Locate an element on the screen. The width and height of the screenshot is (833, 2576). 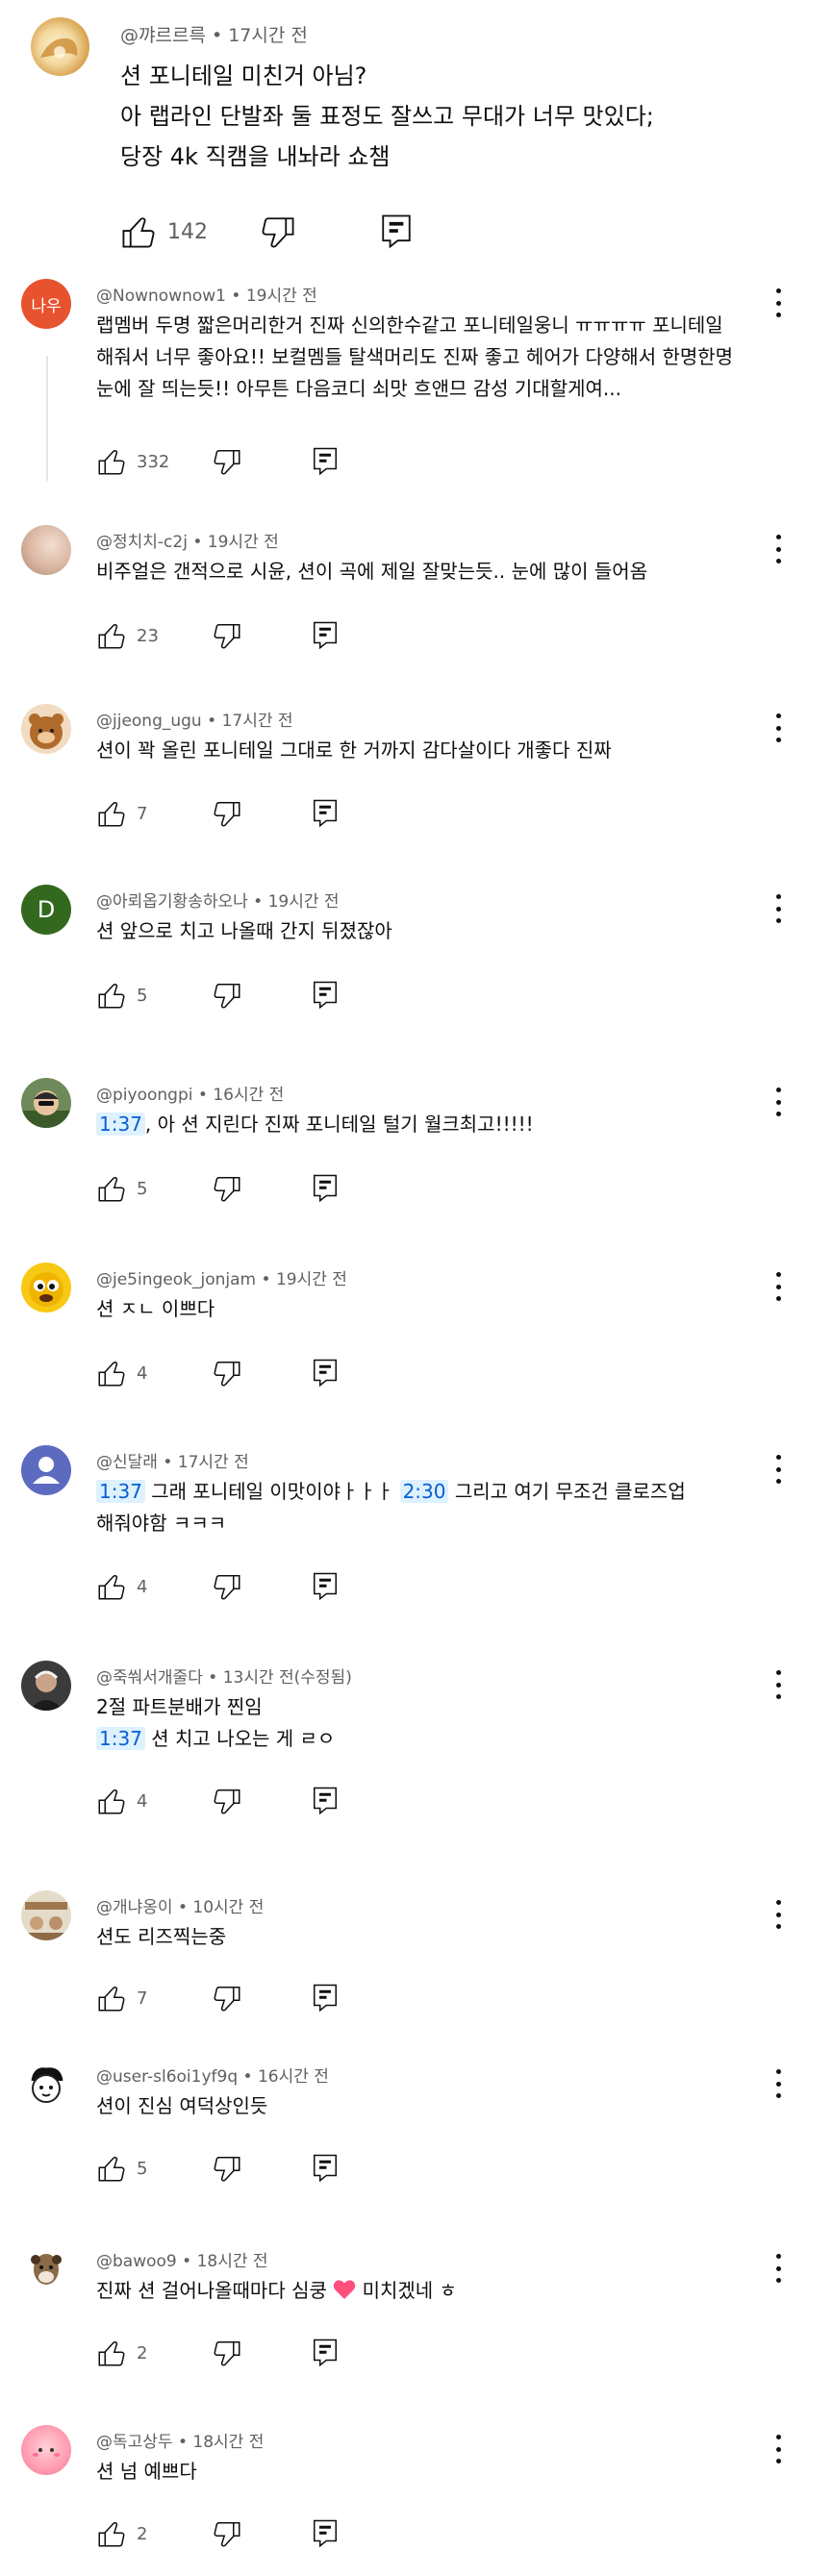
timestamp-link: 2:30 is located at coordinates (424, 1491).